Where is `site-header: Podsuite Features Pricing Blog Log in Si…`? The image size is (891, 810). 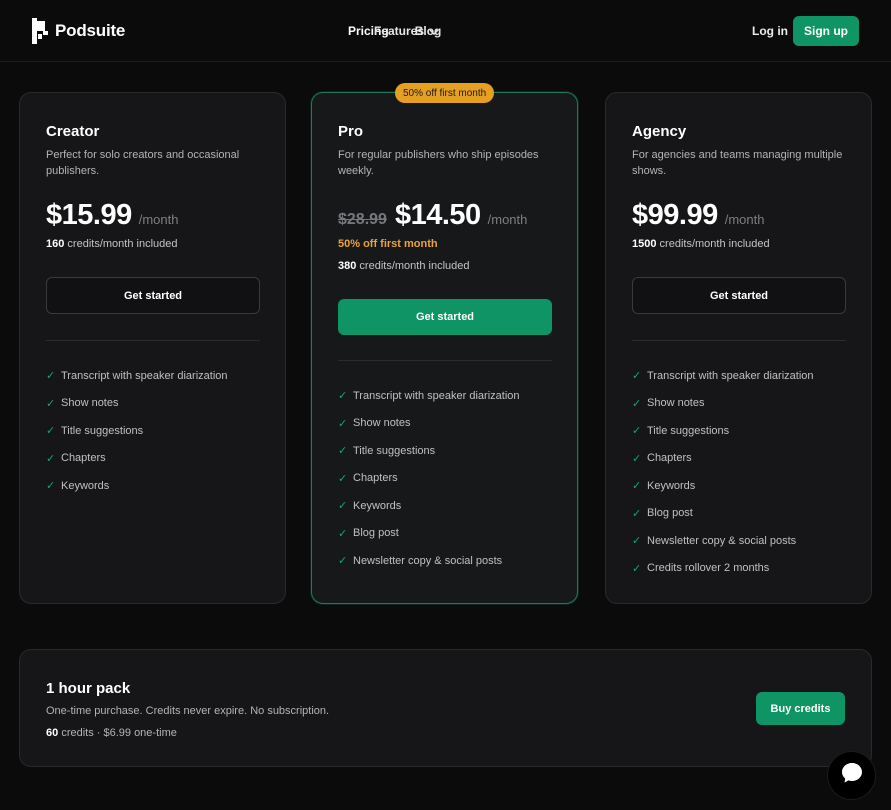
site-header: Podsuite Features Pricing Blog Log in Si… is located at coordinates (445, 31).